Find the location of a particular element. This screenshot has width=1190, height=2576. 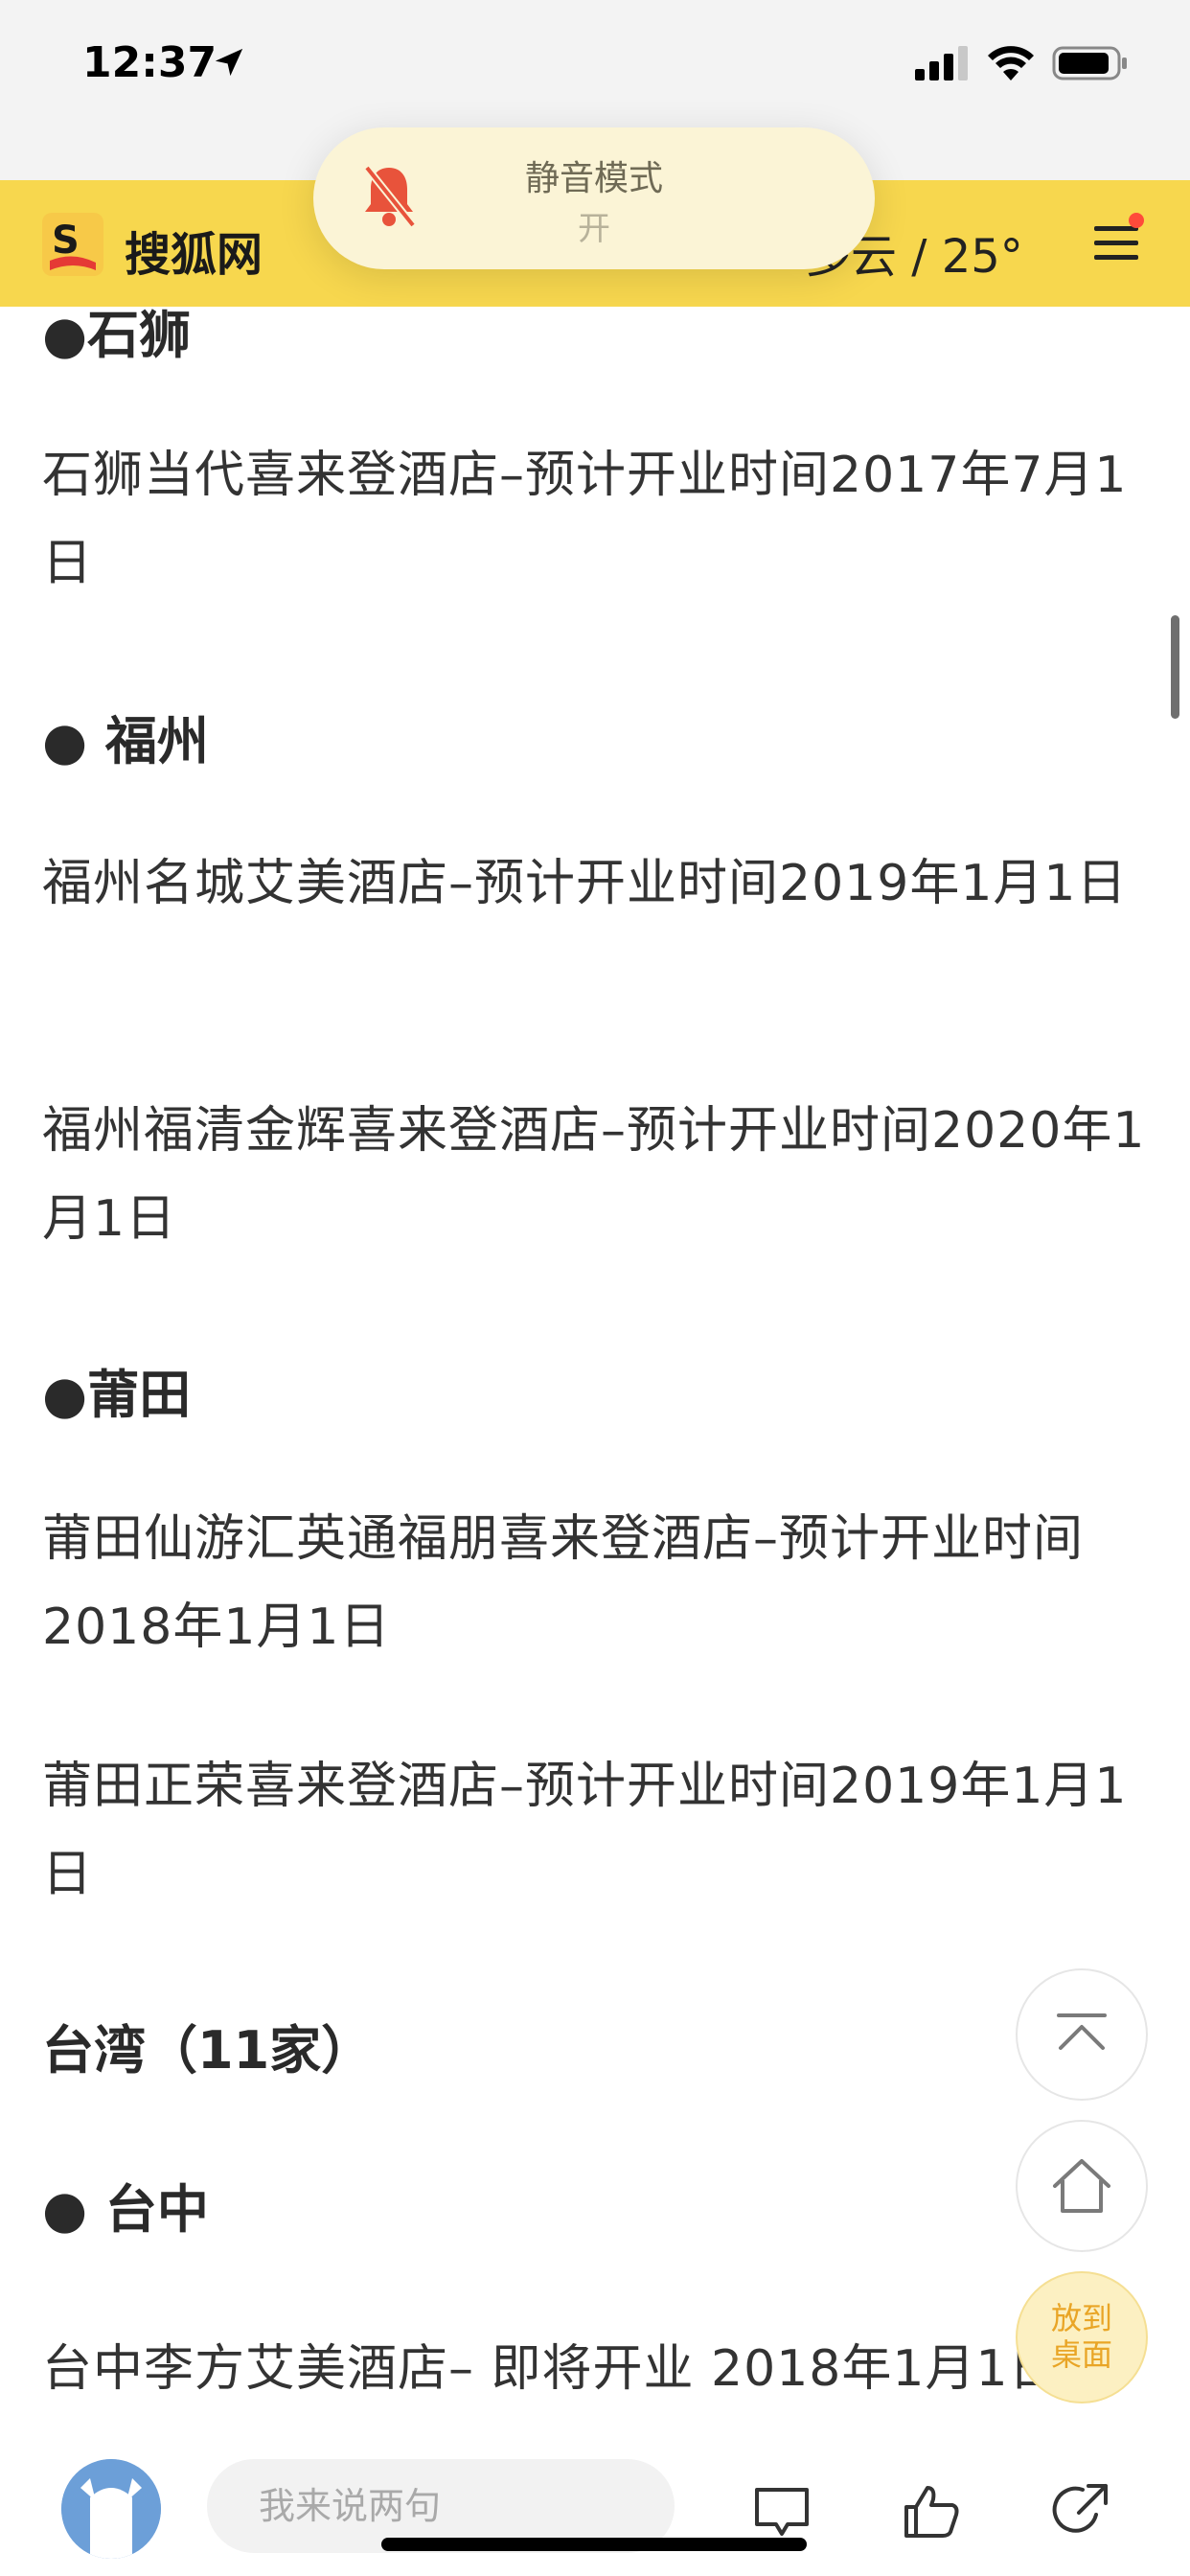

section-heading: ●石狮 is located at coordinates (117, 335).